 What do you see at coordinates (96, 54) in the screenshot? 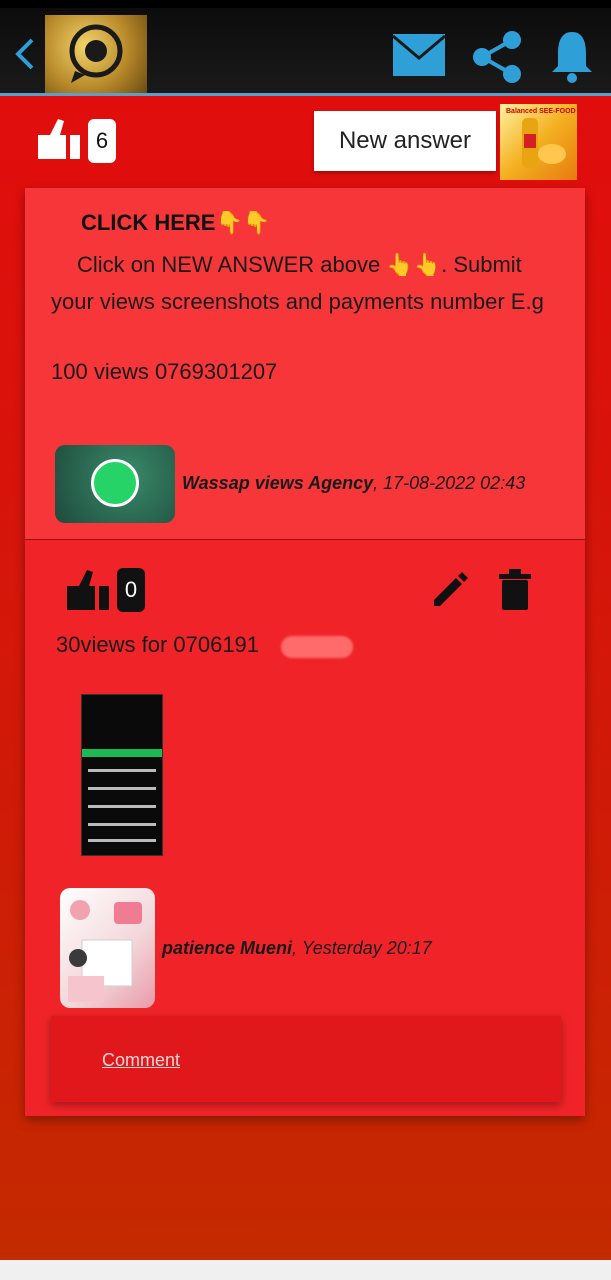
I see `app-logo` at bounding box center [96, 54].